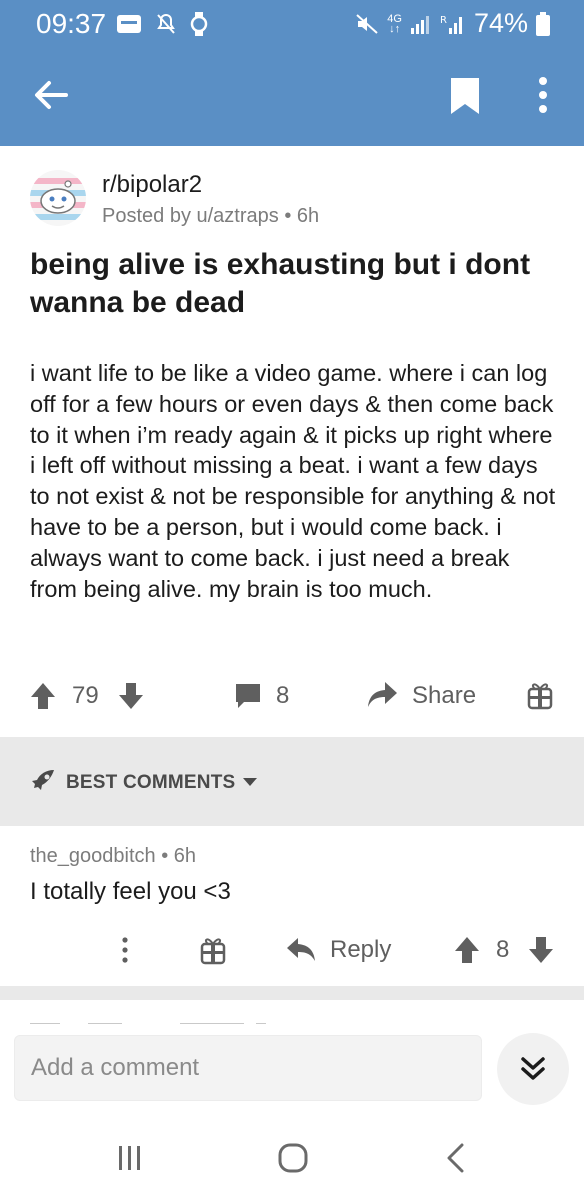  What do you see at coordinates (292, 73) in the screenshot?
I see `app-header: 09:37 4G ↓↑ R 74%` at bounding box center [292, 73].